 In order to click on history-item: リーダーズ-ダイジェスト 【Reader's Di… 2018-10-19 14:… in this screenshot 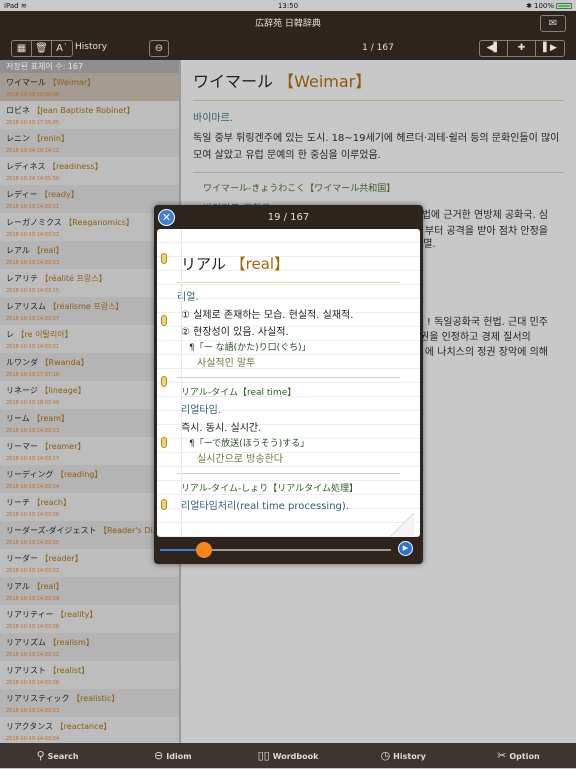, I will do `click(89, 535)`.